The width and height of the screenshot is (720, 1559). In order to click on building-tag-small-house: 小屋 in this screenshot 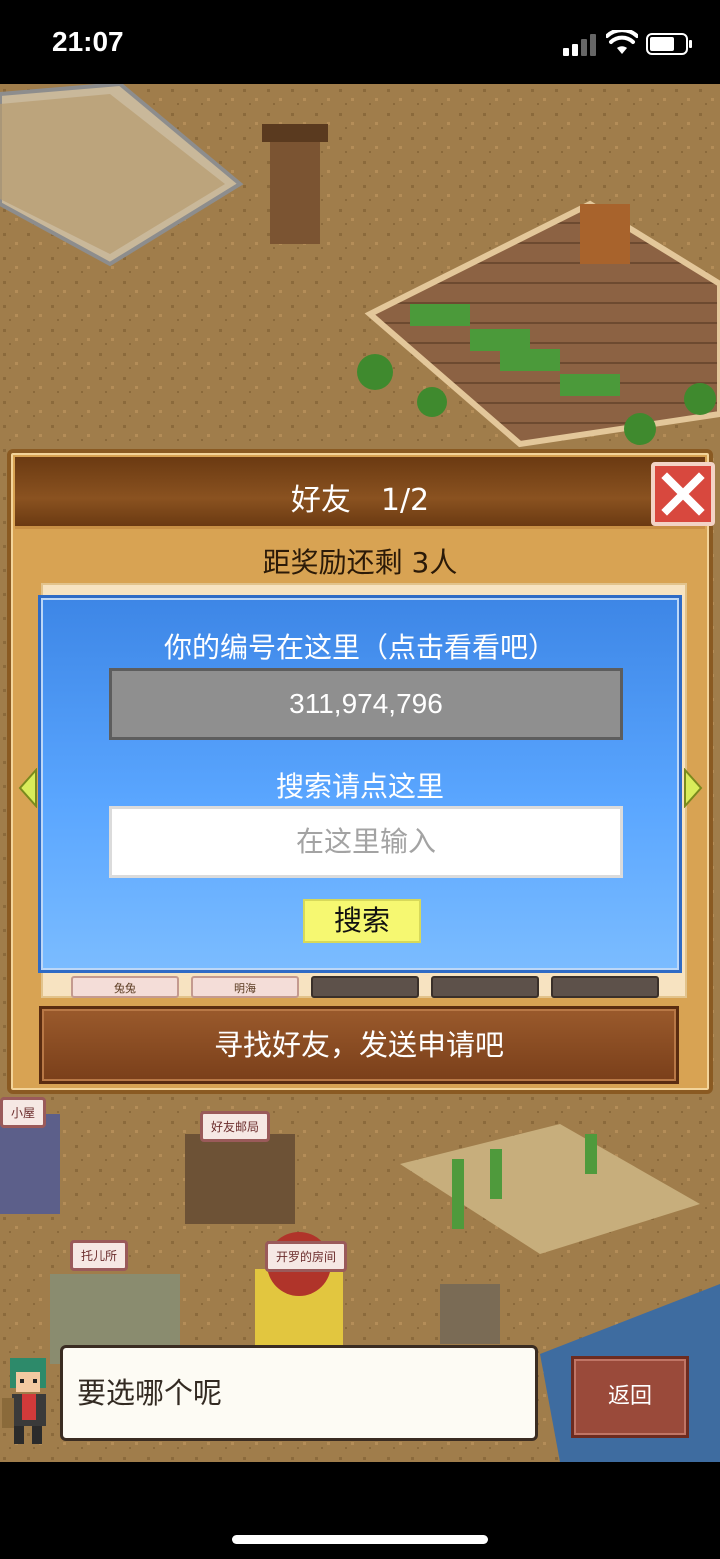, I will do `click(23, 1112)`.